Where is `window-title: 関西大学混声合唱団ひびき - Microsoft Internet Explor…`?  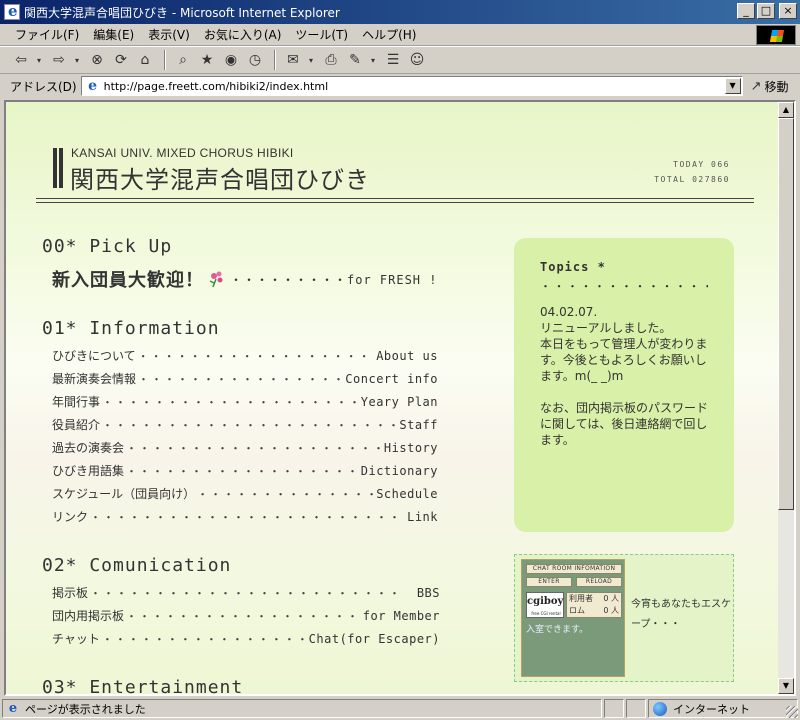 window-title: 関西大学混声合唱団ひびき - Microsoft Internet Explor… is located at coordinates (182, 12).